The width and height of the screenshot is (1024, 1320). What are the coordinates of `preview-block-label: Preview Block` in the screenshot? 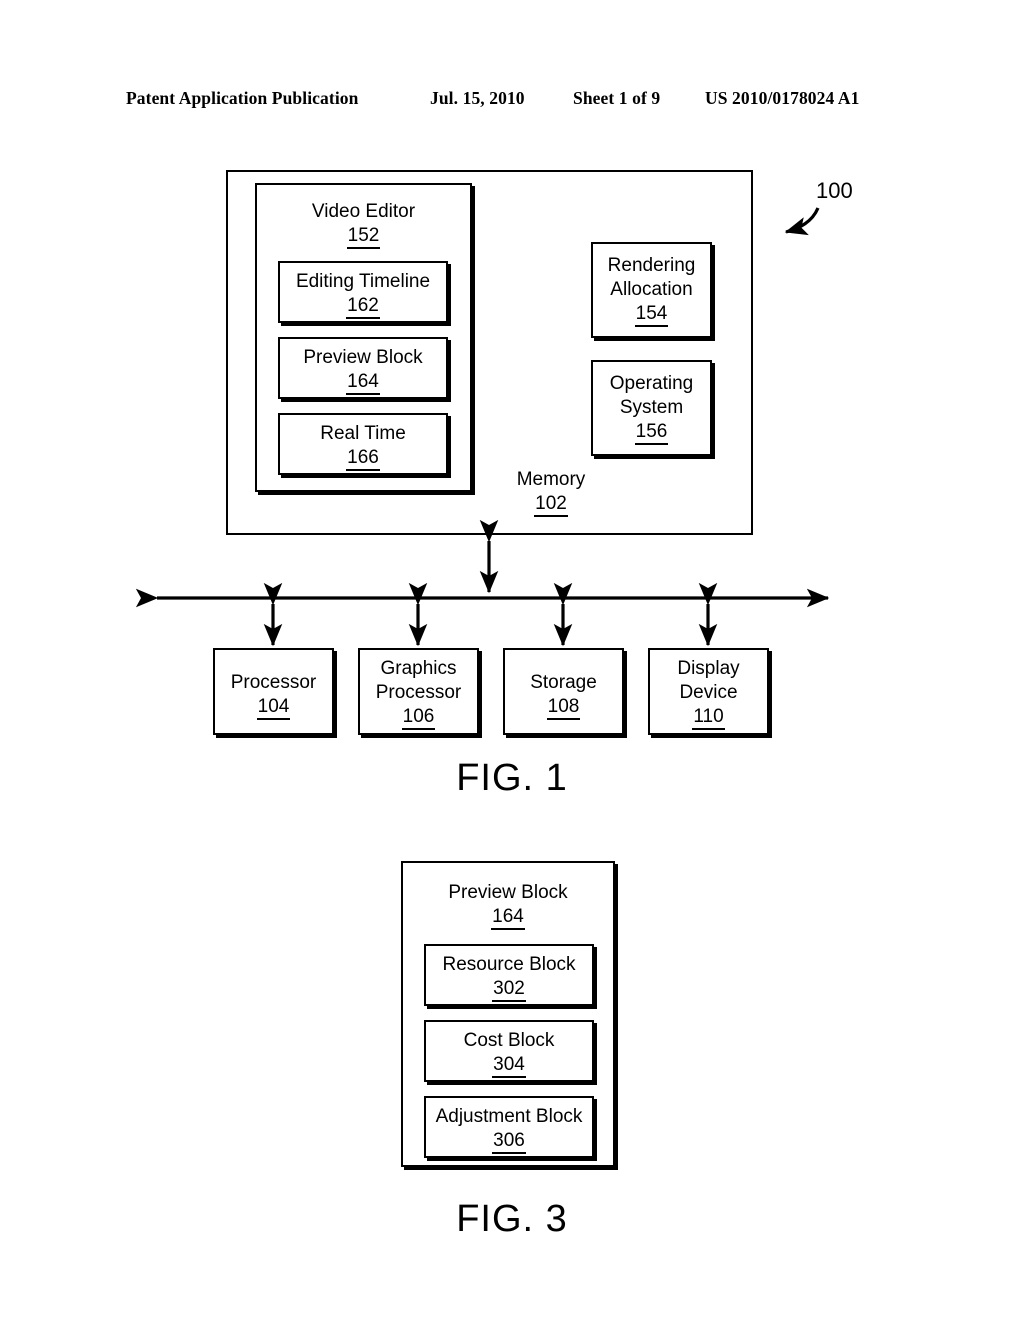 It's located at (363, 357).